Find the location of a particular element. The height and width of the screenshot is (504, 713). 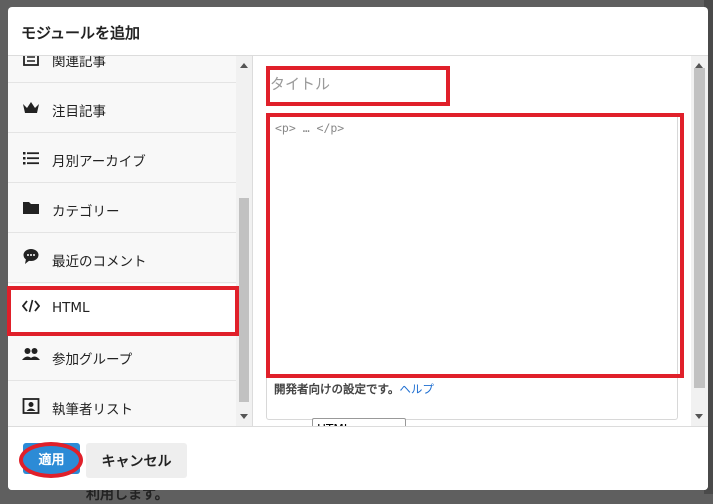

comment-icon is located at coordinates (31, 256).